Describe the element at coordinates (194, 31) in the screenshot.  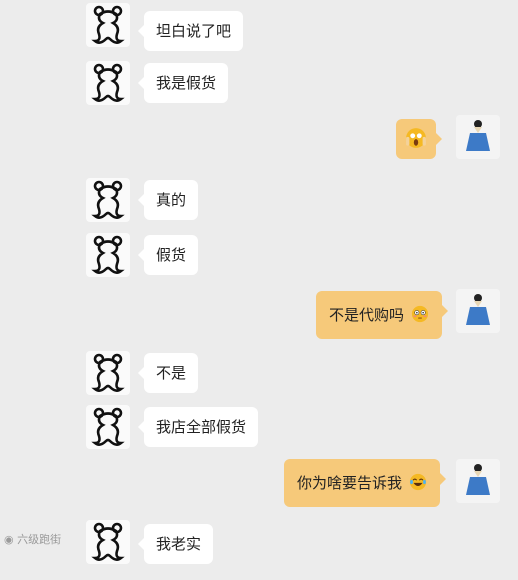
I see `message-text: 坦白说了吧` at that location.